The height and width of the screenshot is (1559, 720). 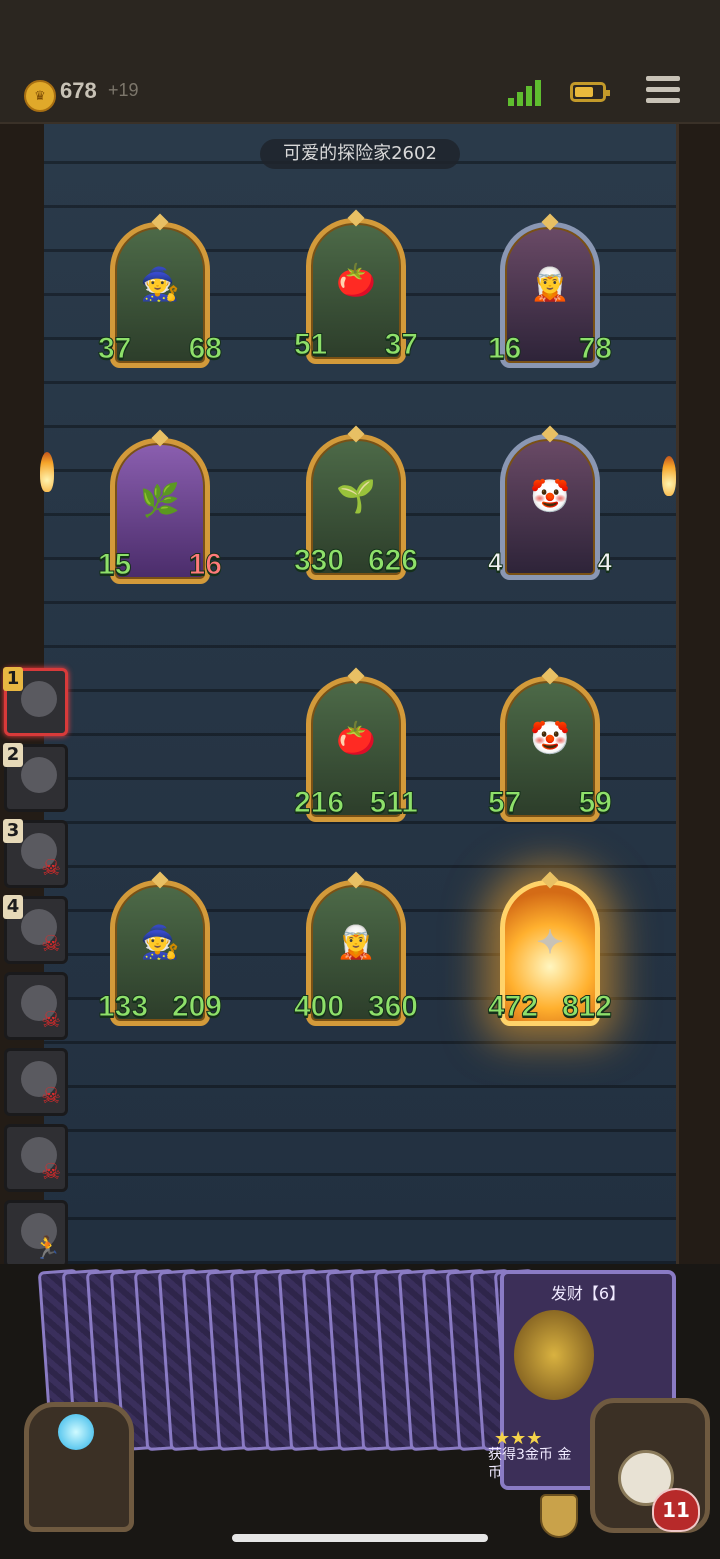 I want to click on health-value: 360, so click(x=393, y=1009).